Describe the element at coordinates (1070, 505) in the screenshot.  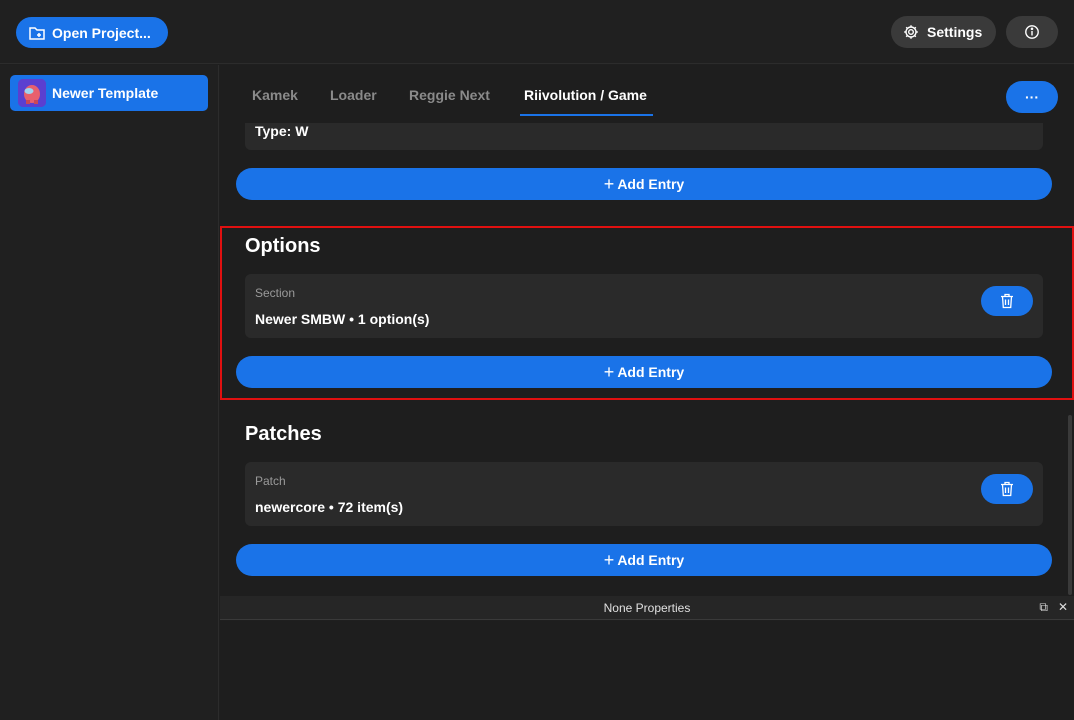
I see `scrollbar` at that location.